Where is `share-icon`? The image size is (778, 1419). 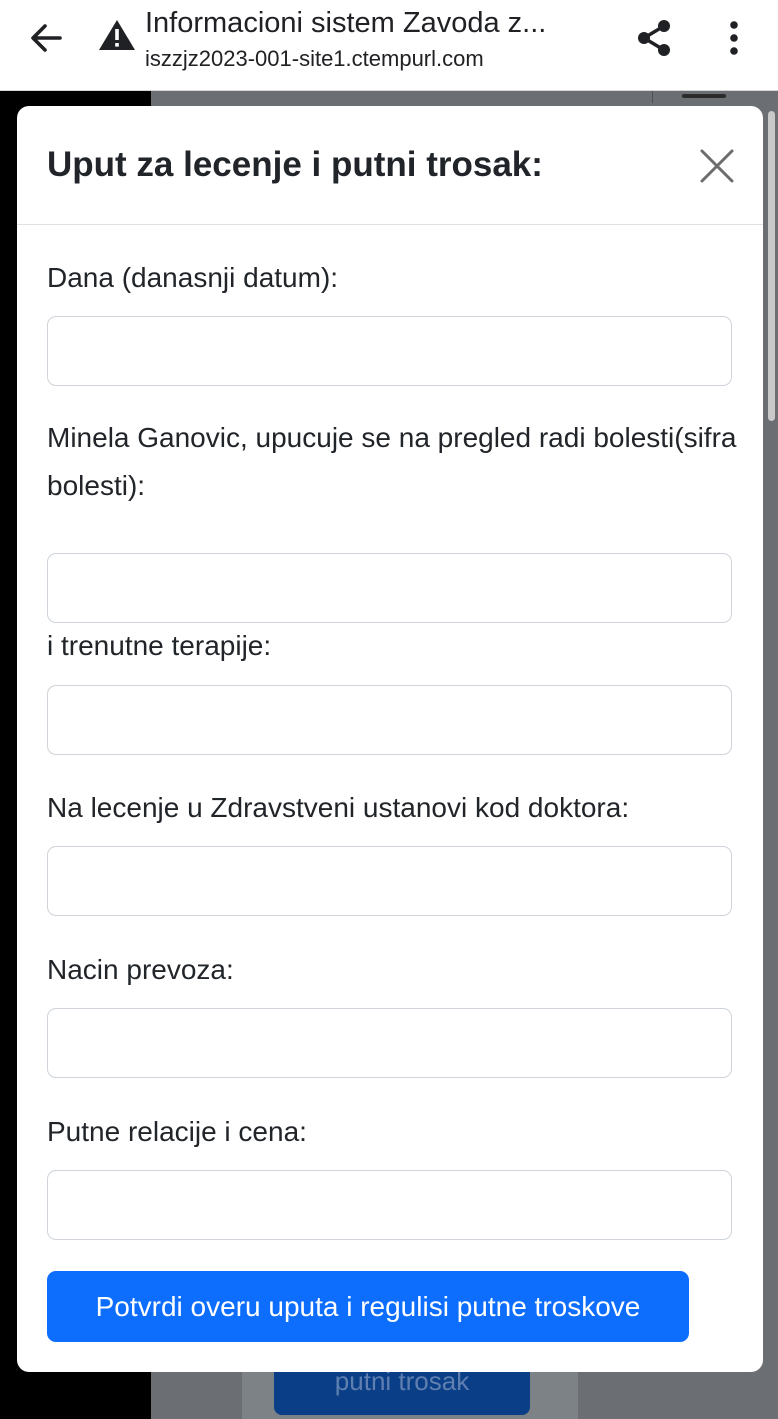 share-icon is located at coordinates (654, 38).